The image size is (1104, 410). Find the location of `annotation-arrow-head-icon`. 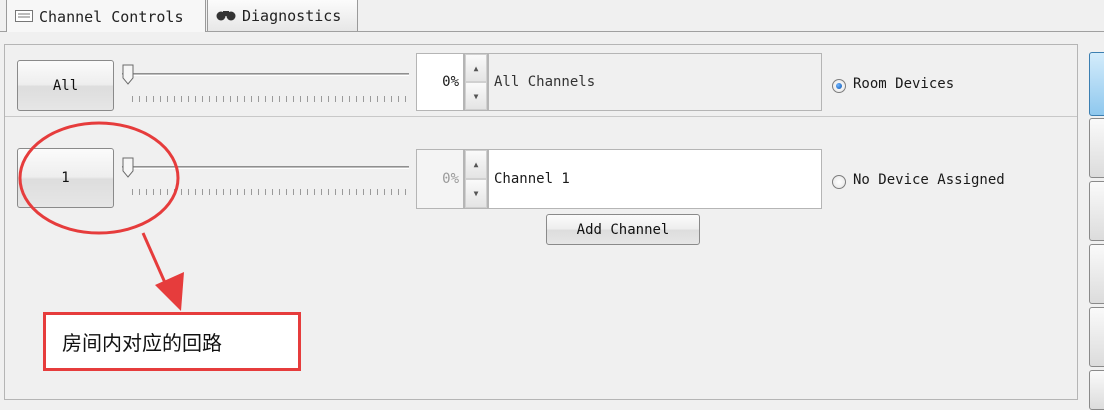

annotation-arrow-head-icon is located at coordinates (169, 291).